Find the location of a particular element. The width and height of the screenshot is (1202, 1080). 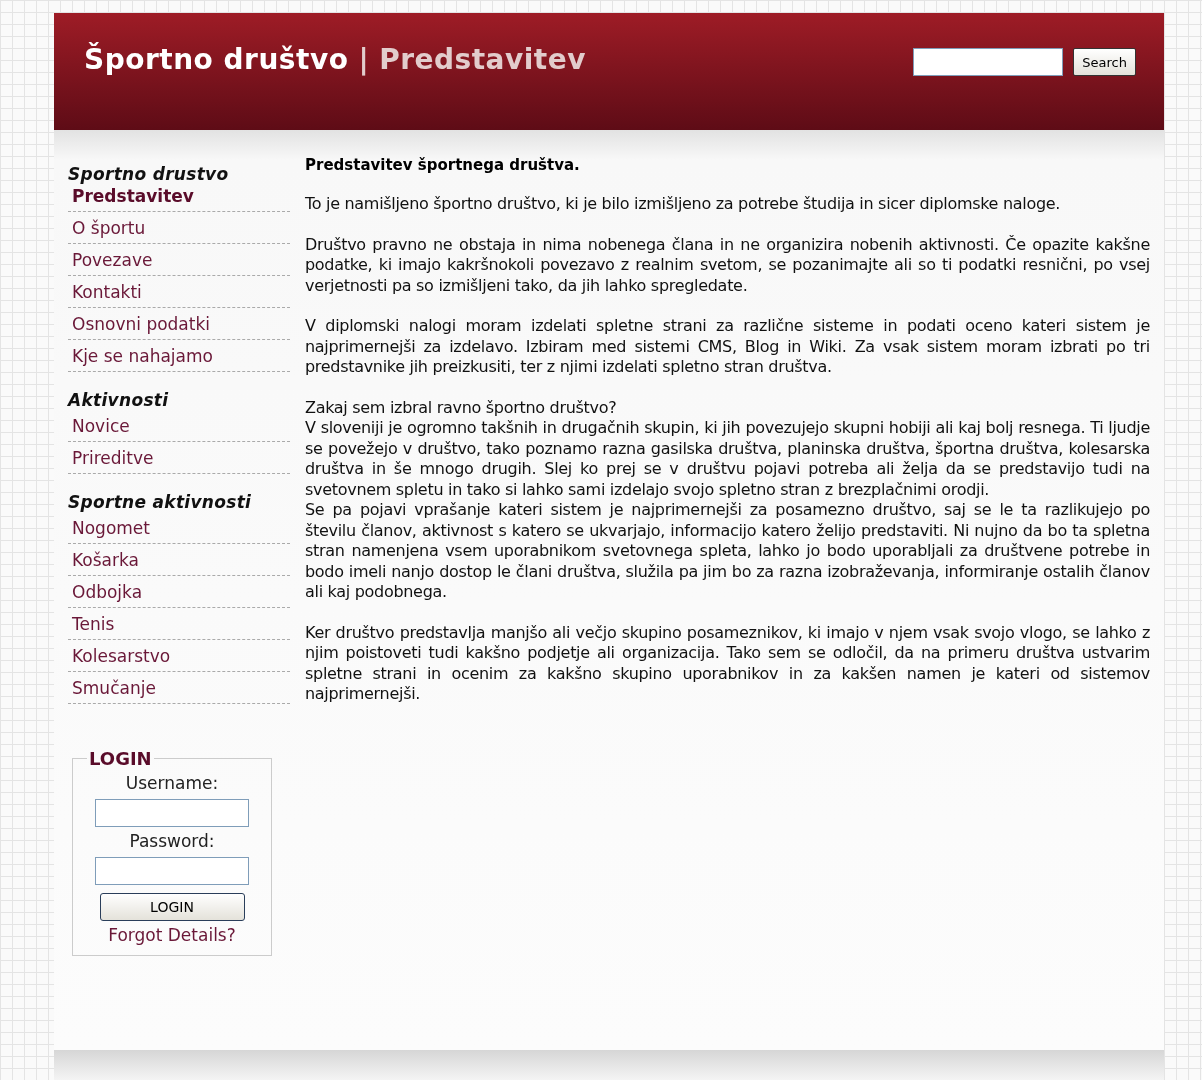

menu-link: O športu is located at coordinates (179, 228).